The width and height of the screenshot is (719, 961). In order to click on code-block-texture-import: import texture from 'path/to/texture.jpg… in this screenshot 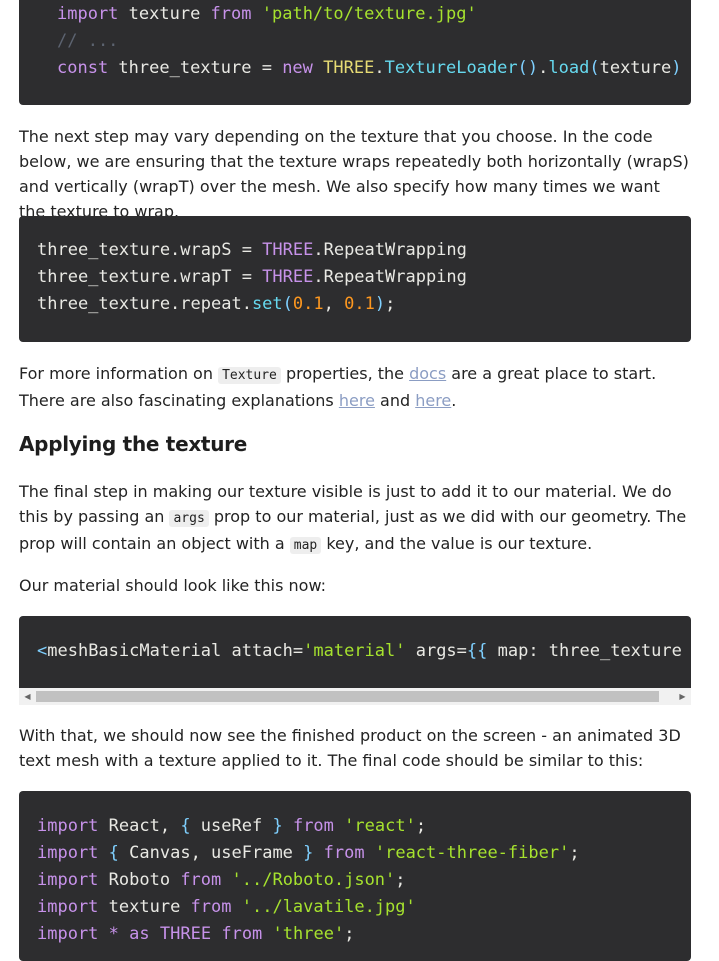, I will do `click(355, 52)`.